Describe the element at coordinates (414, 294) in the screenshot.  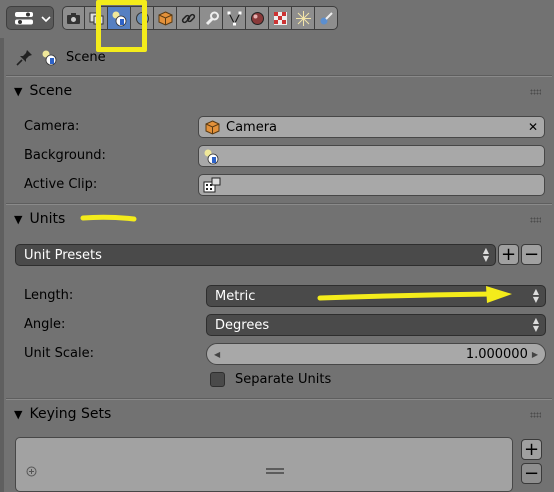
I see `annotation-yellow-arrow` at that location.